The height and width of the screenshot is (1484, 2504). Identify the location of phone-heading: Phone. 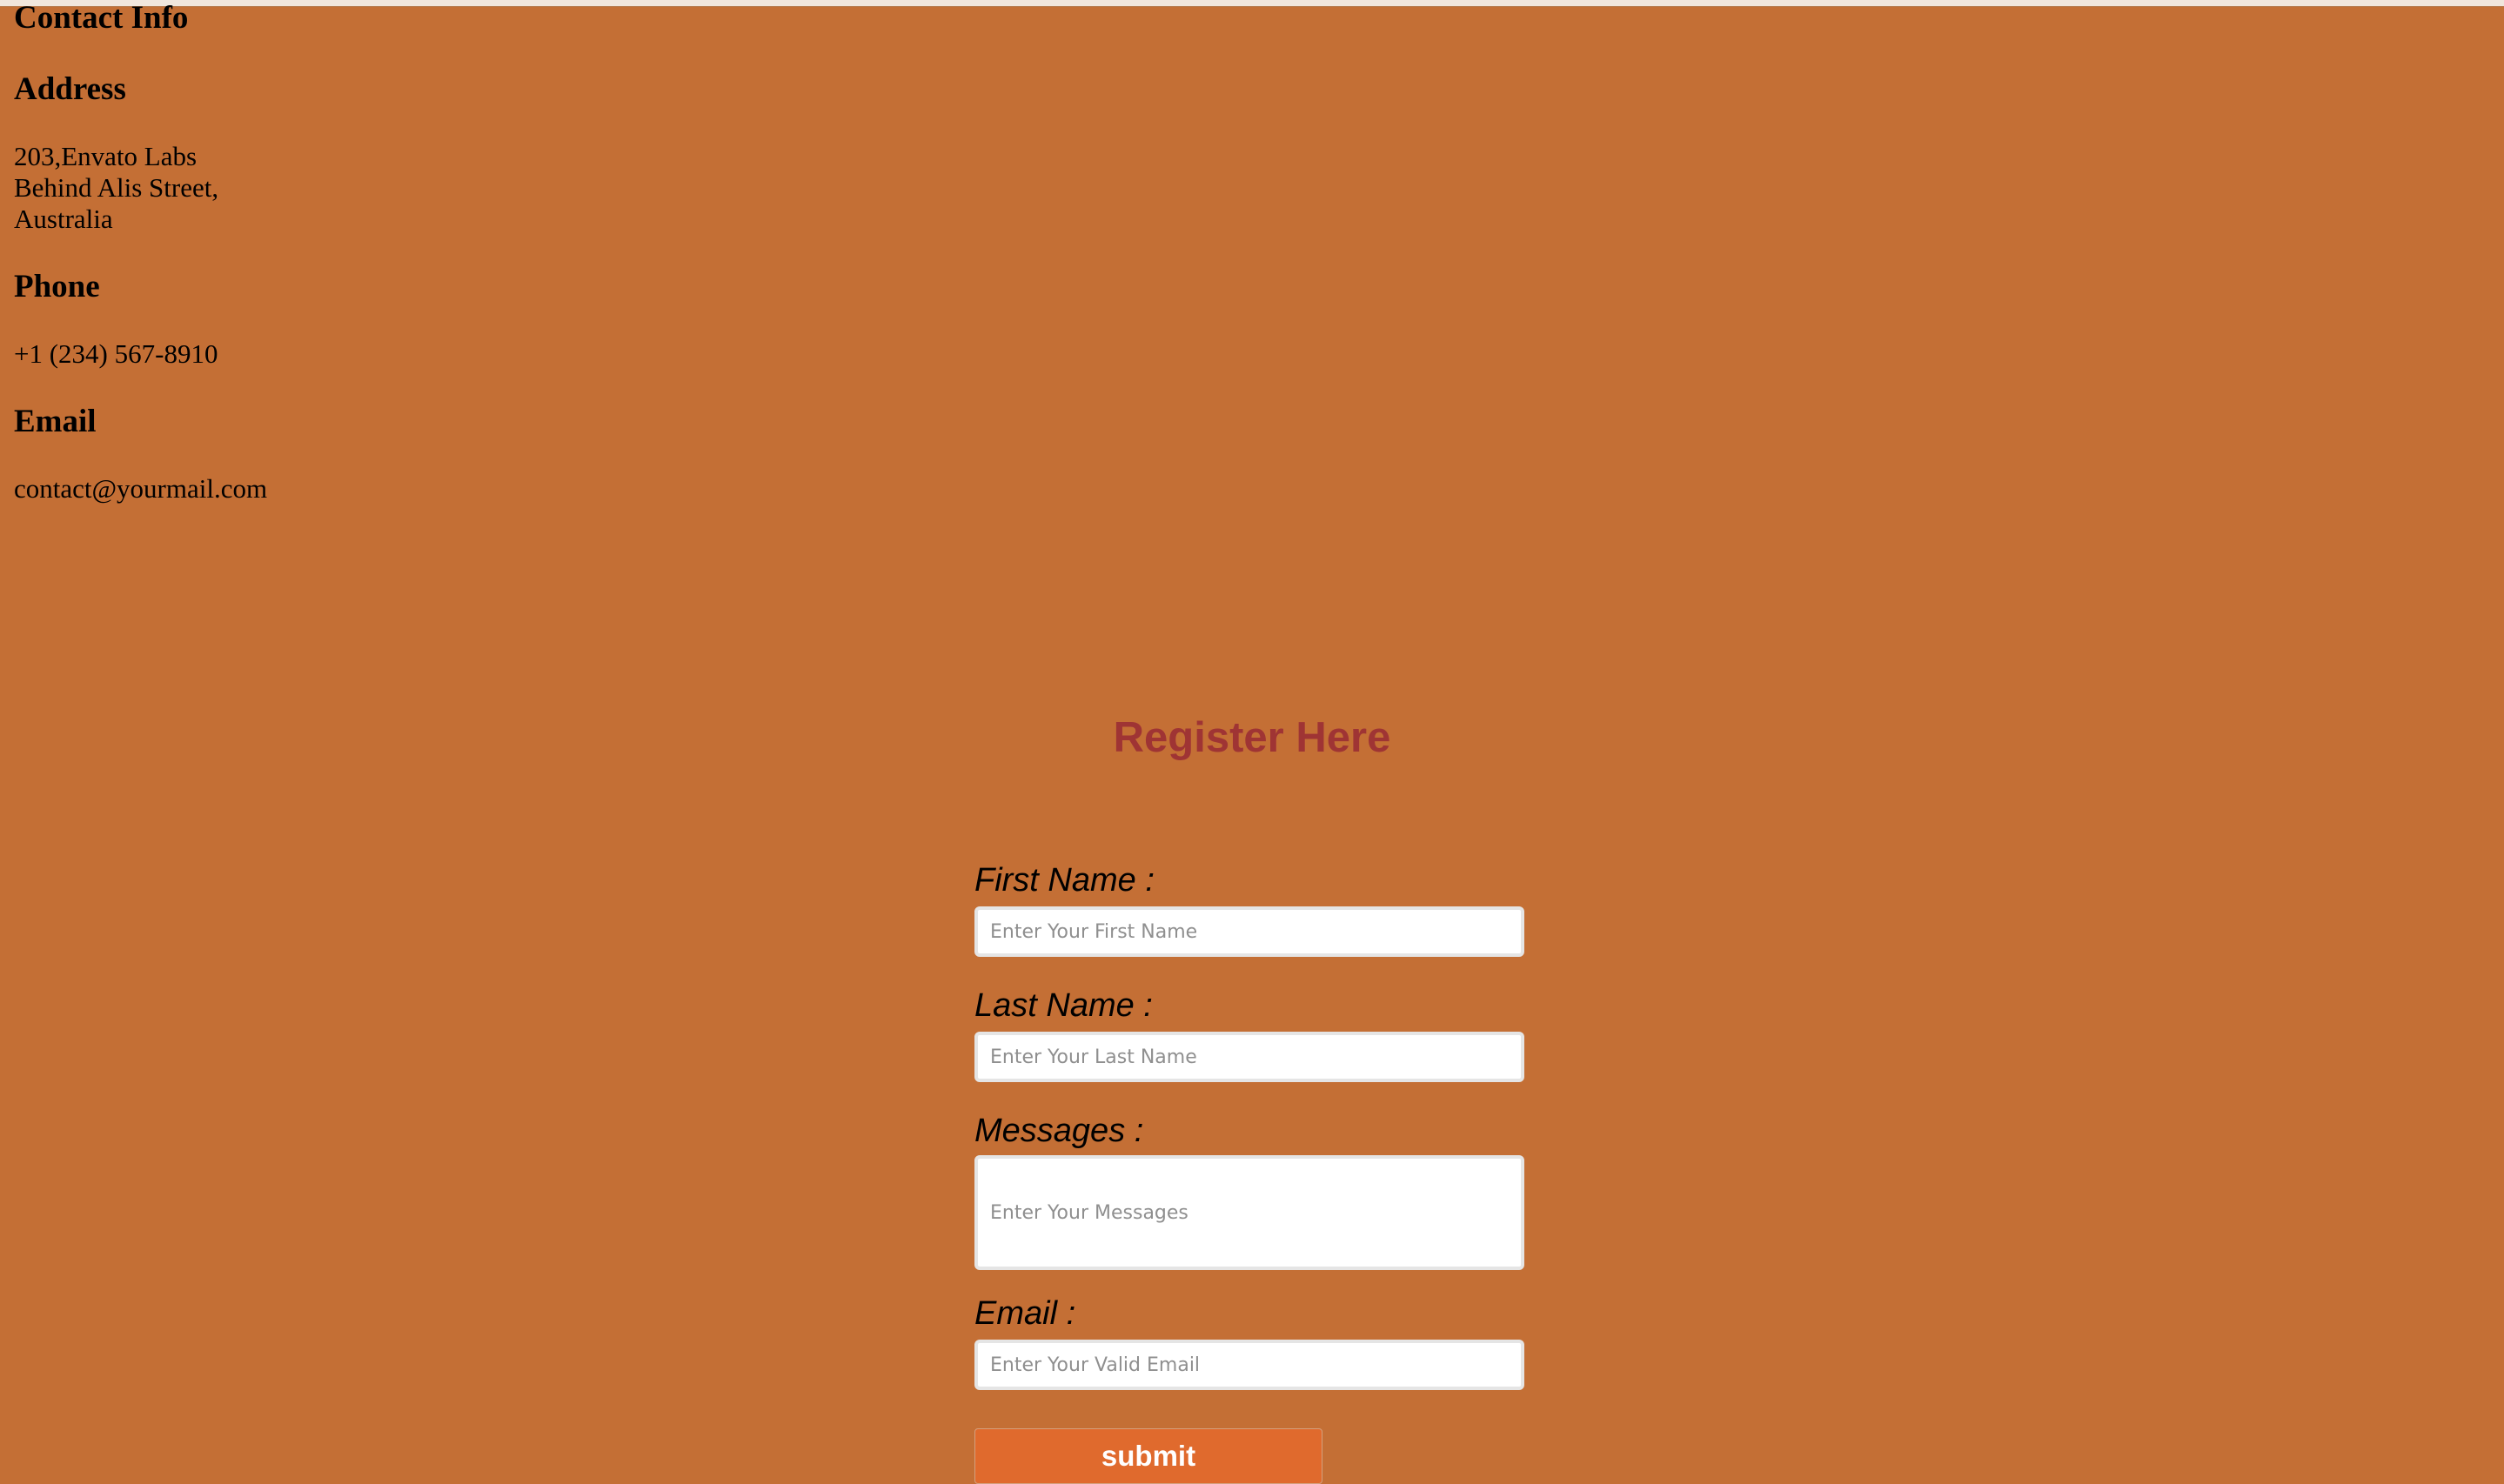
(57, 287).